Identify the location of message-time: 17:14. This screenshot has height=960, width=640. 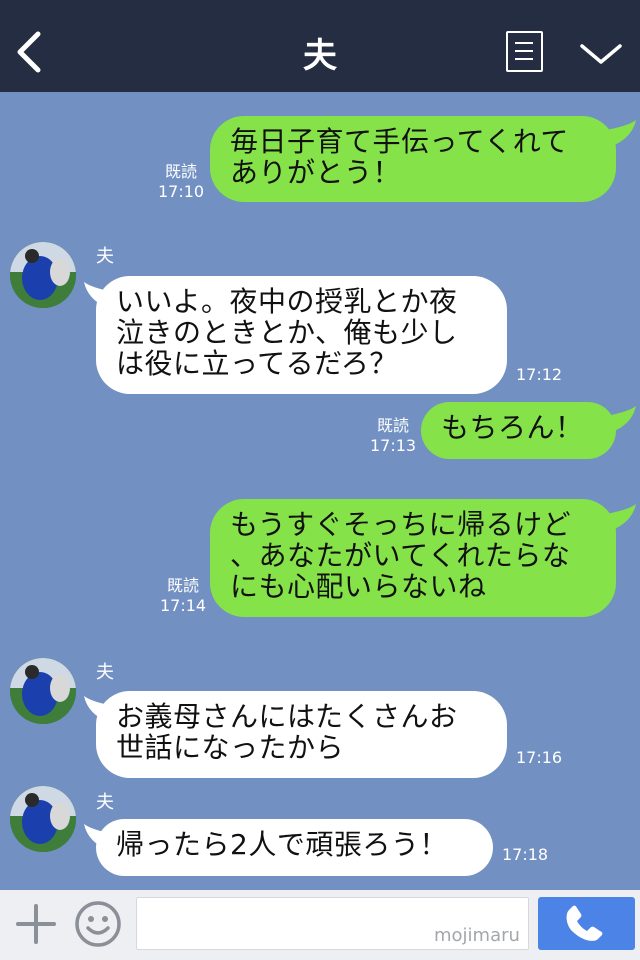
(183, 605).